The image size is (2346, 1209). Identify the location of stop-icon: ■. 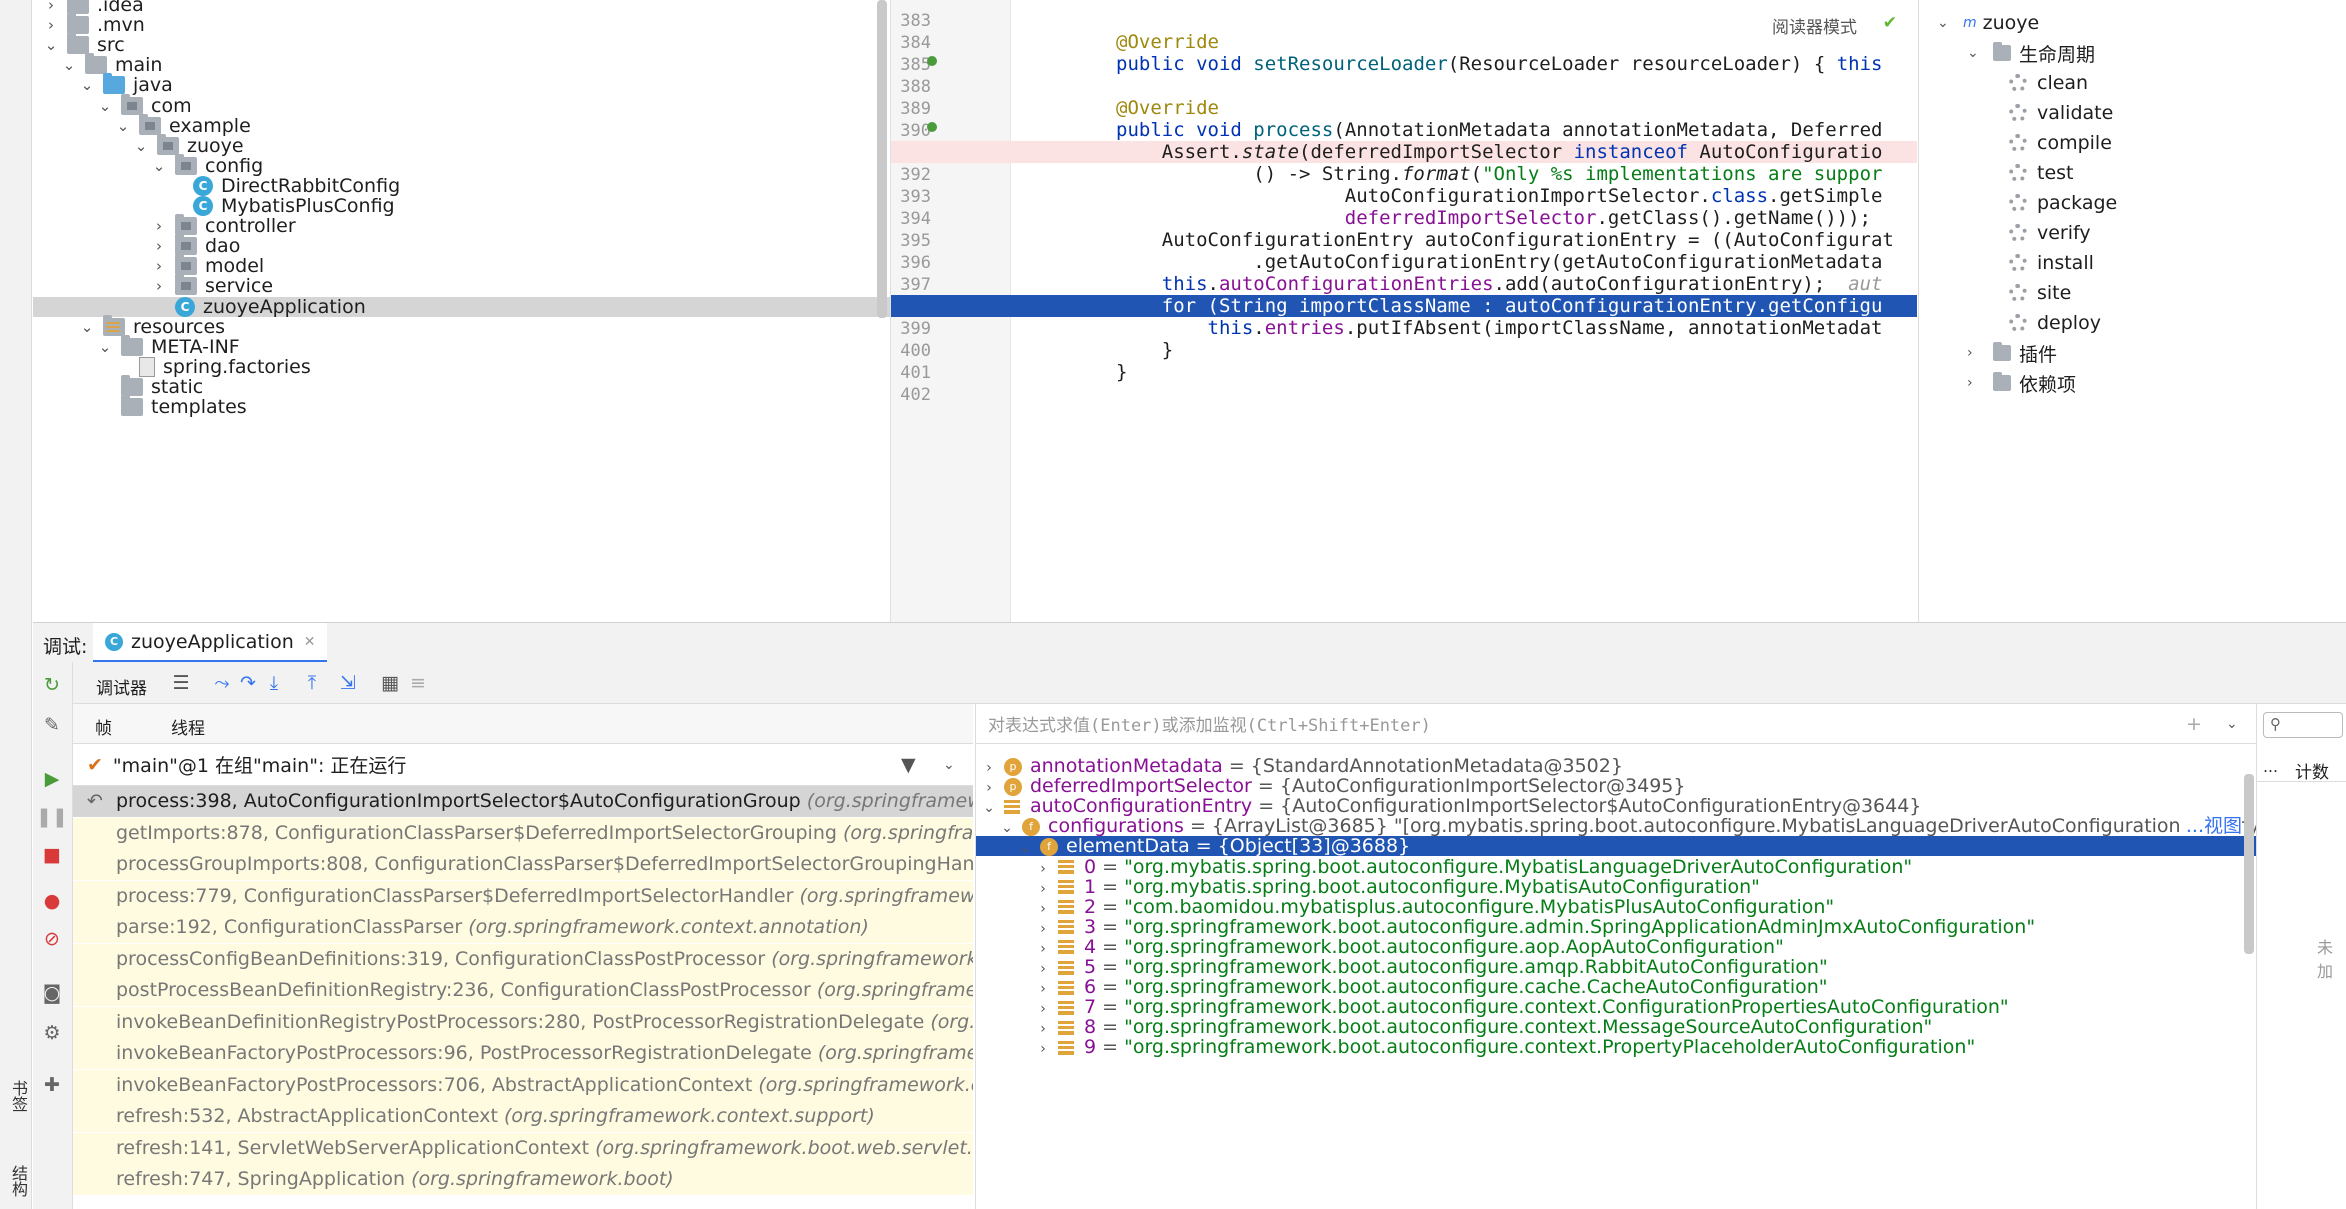
(52, 855).